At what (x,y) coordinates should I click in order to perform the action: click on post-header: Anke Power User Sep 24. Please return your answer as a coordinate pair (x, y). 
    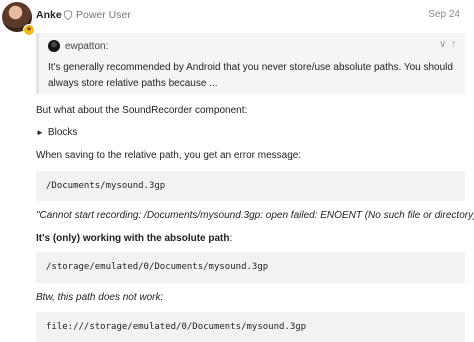
    Looking at the image, I should click on (251, 16).